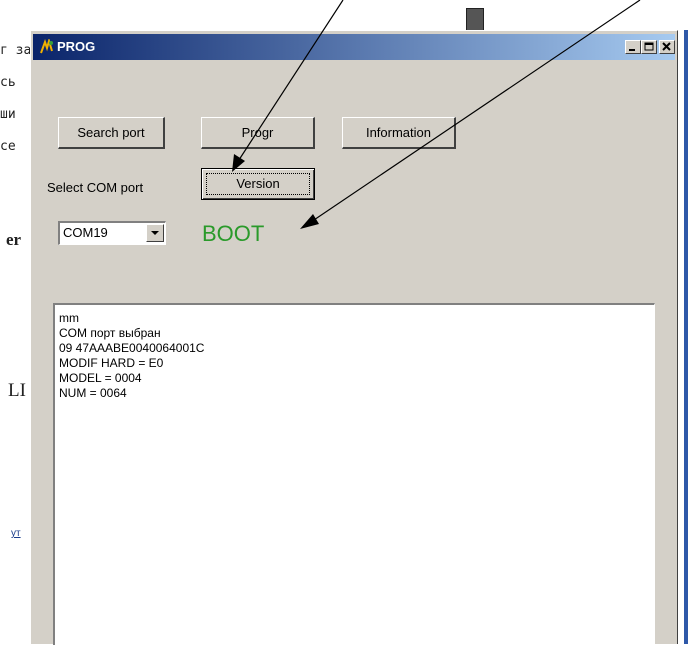 The image size is (697, 645). I want to click on maximize-button, so click(649, 47).